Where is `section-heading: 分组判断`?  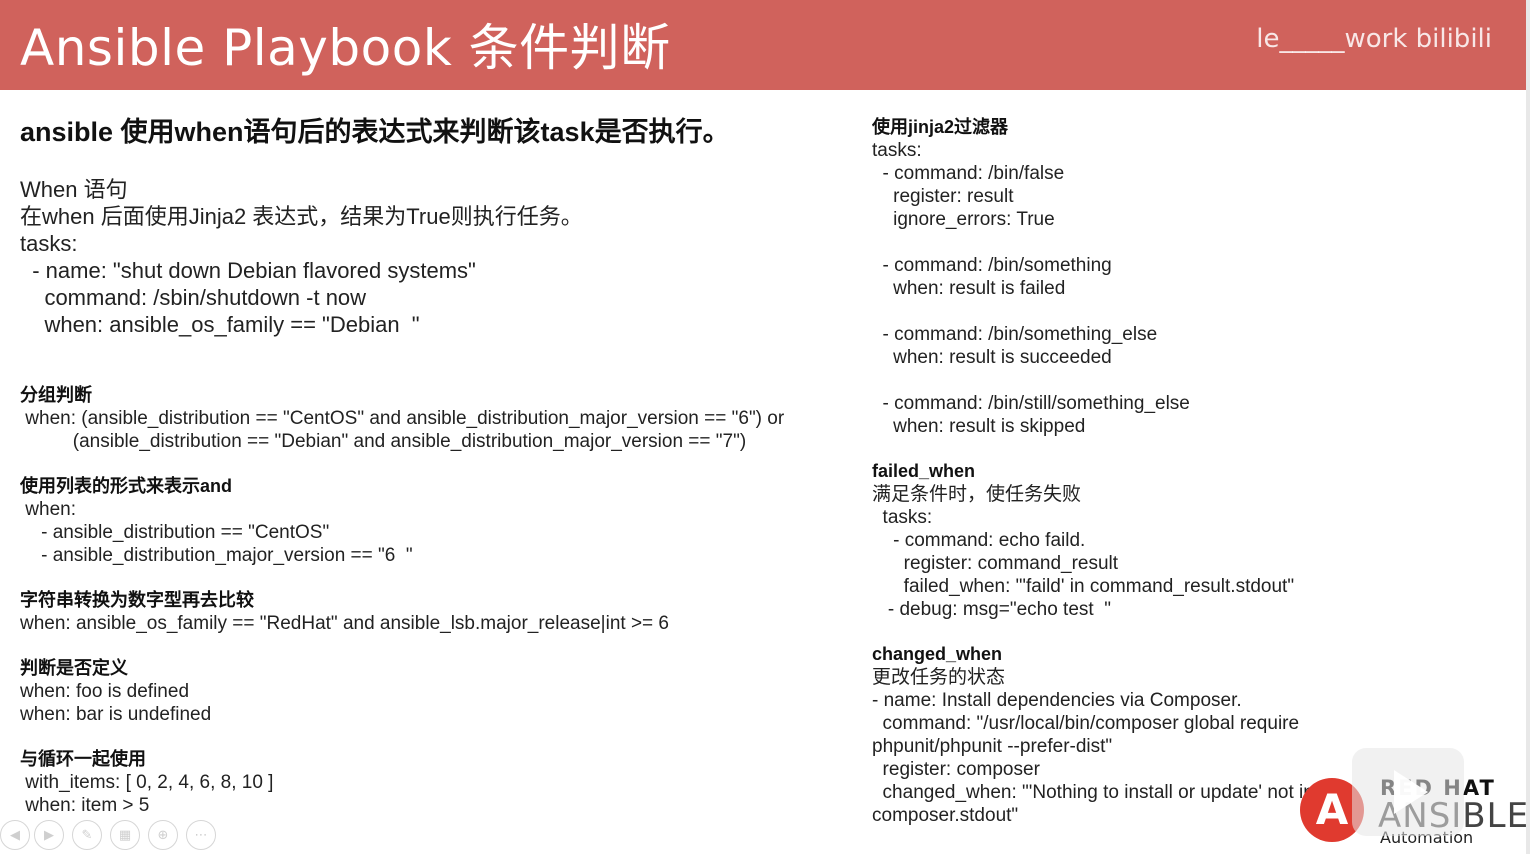 section-heading: 分组判断 is located at coordinates (56, 395).